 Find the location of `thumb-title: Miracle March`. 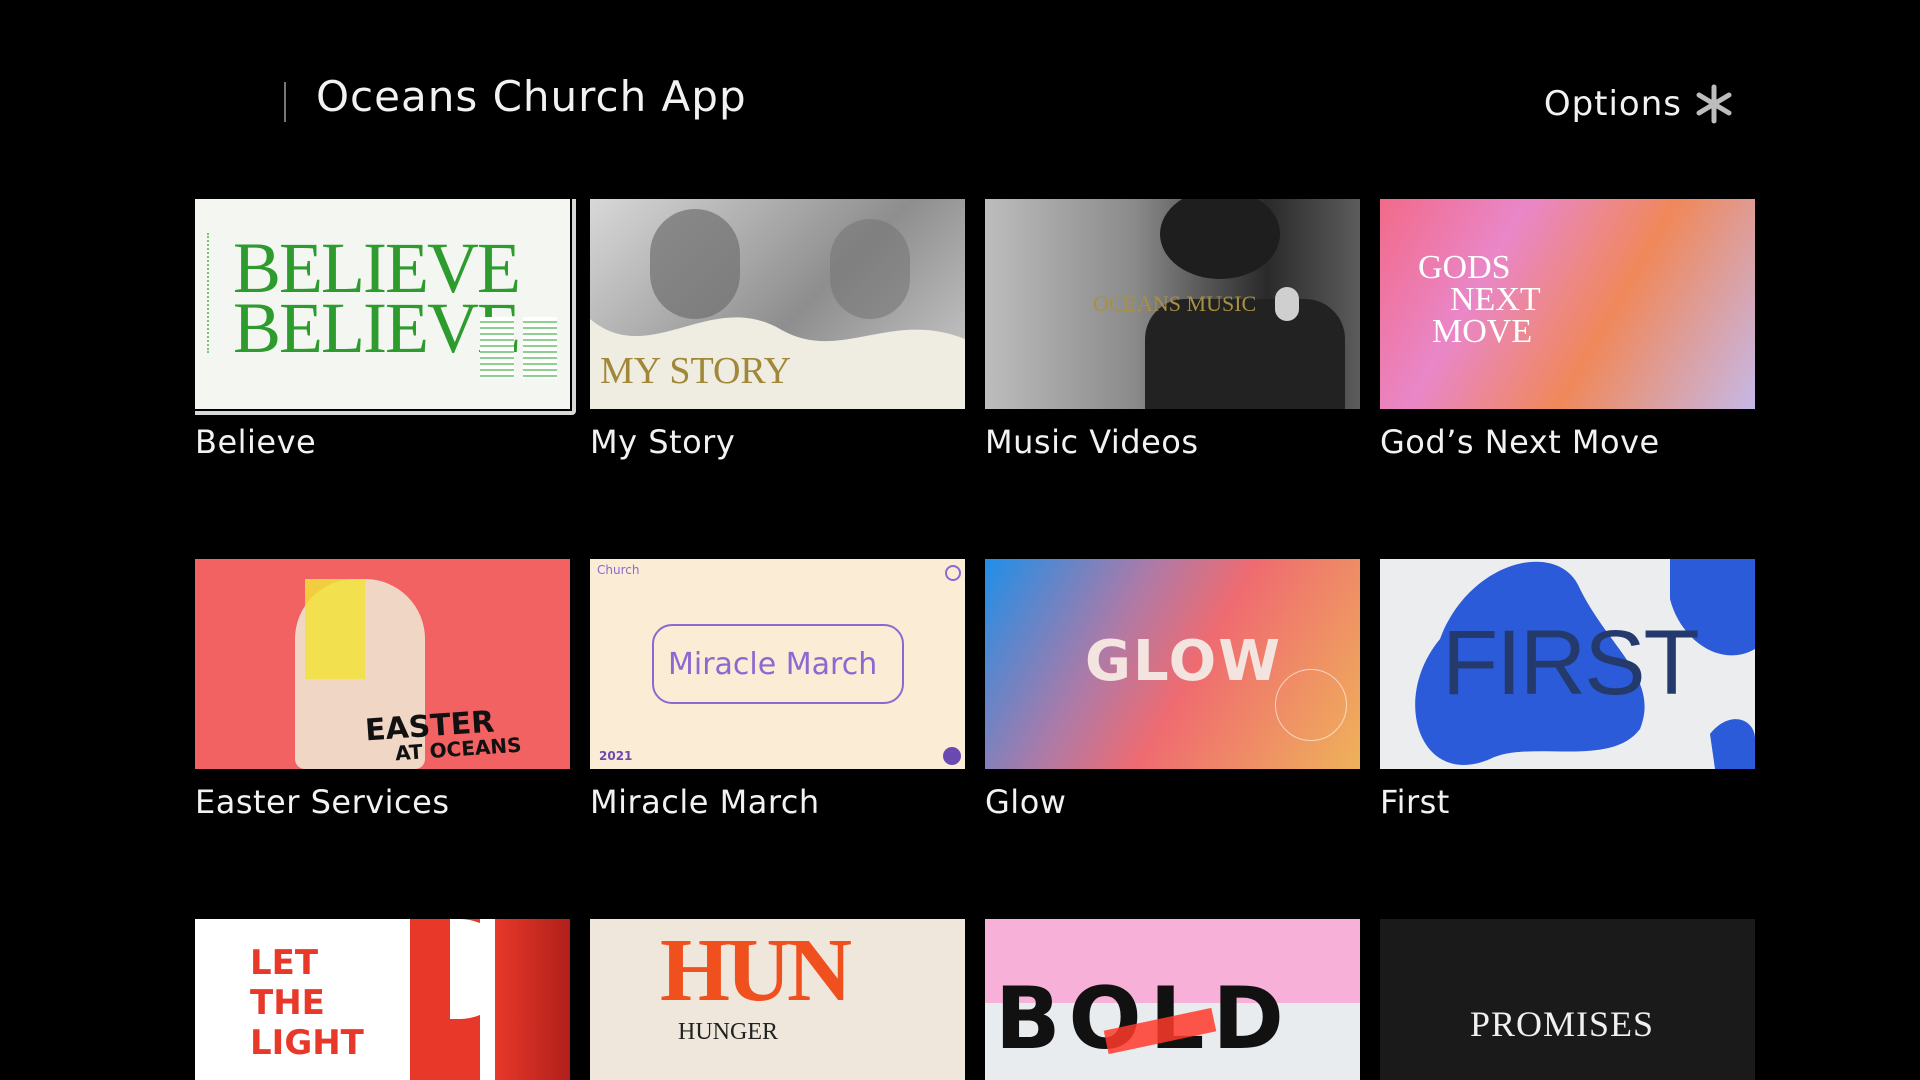

thumb-title: Miracle March is located at coordinates (773, 664).